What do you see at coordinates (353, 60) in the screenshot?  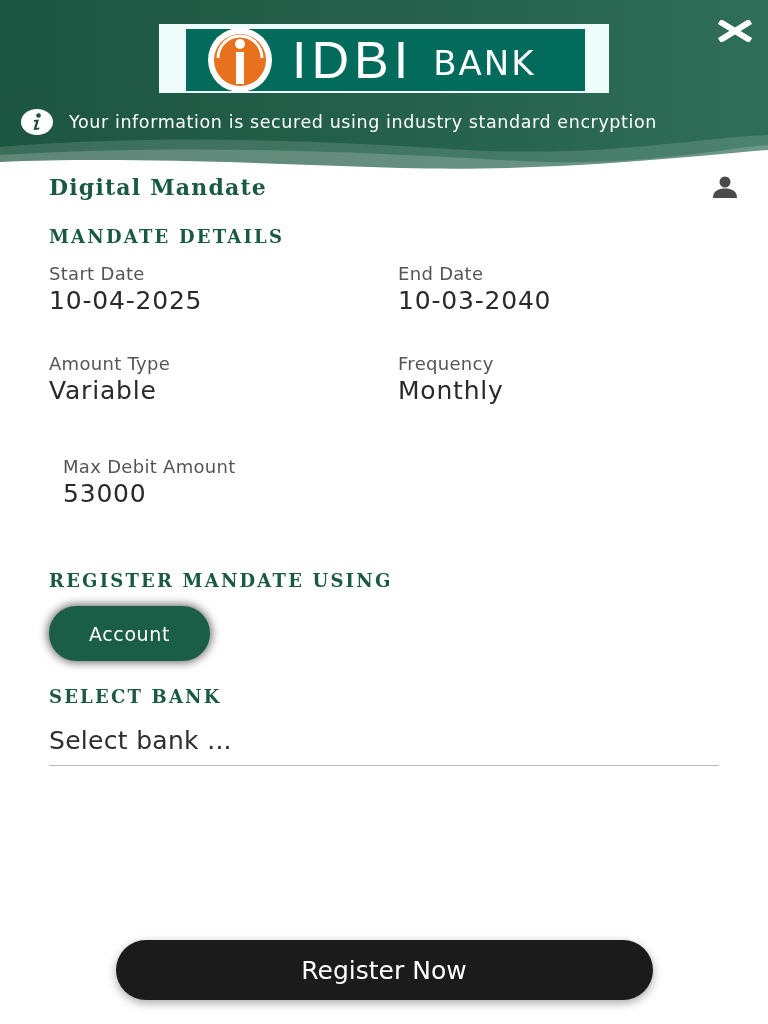 I see `logo-name: IDBI` at bounding box center [353, 60].